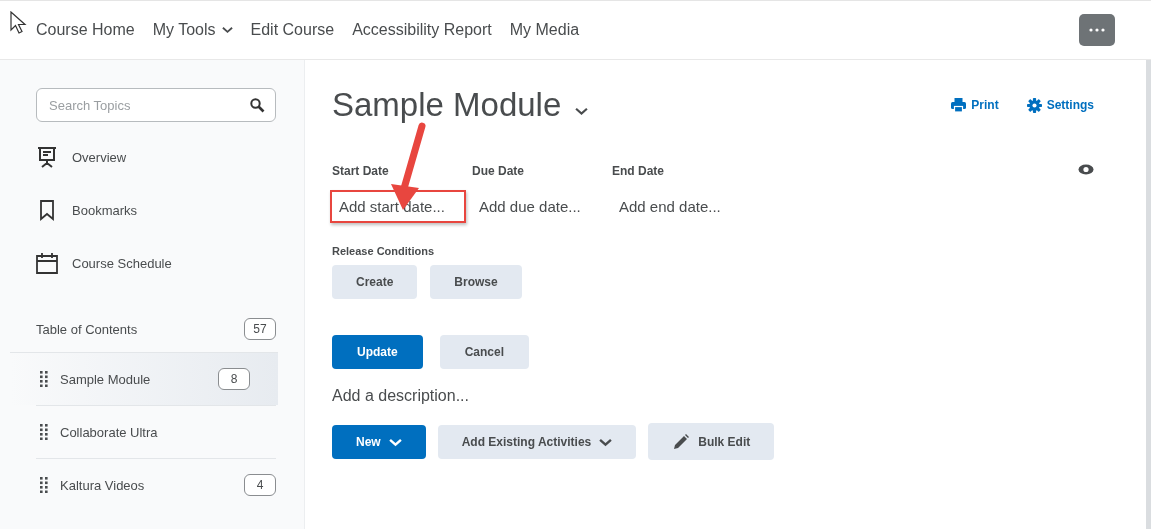  Describe the element at coordinates (156, 484) in the screenshot. I see `module-item: Kaltura Videos 4` at that location.